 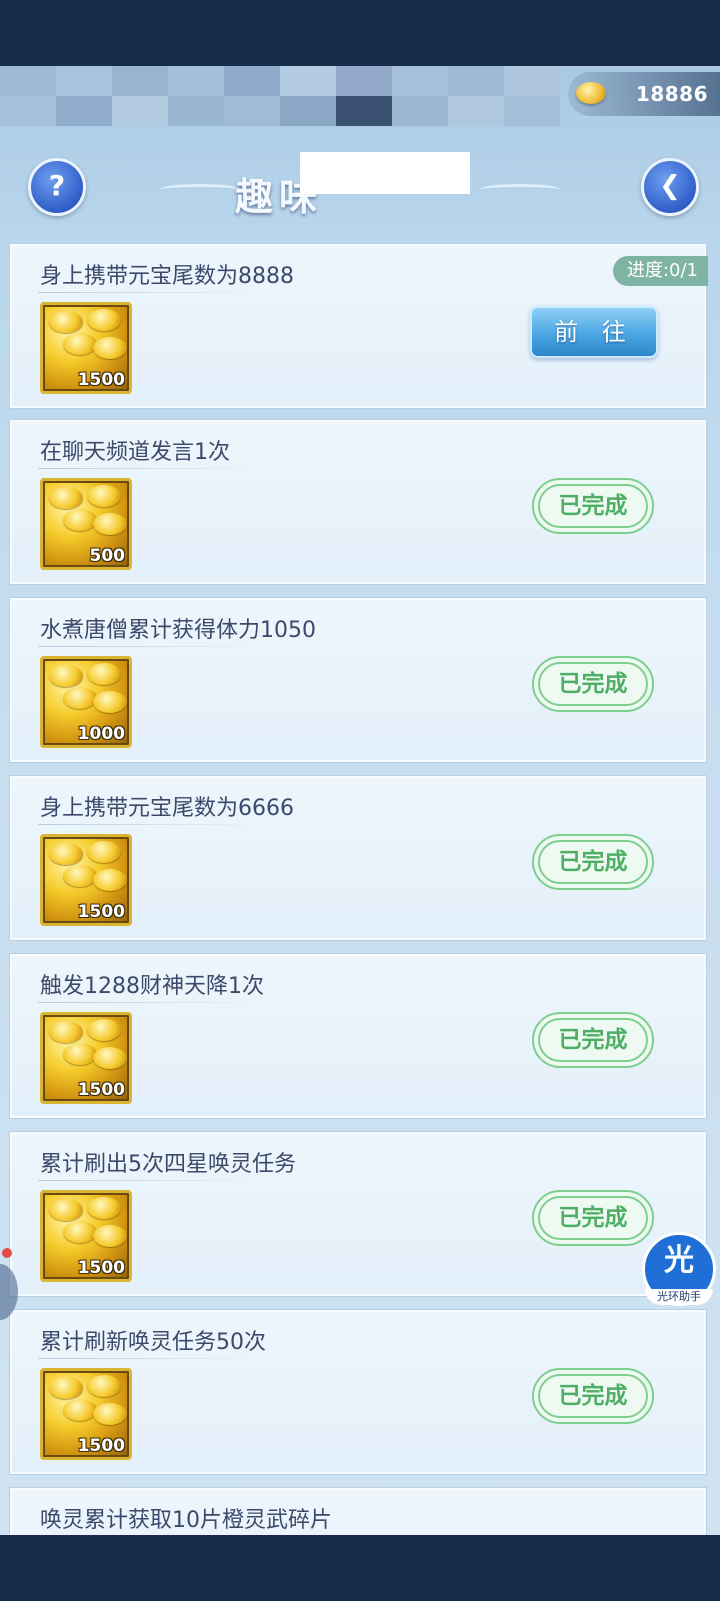 What do you see at coordinates (178, 630) in the screenshot?
I see `task-title: 水煮唐僧累计获得体力1050` at bounding box center [178, 630].